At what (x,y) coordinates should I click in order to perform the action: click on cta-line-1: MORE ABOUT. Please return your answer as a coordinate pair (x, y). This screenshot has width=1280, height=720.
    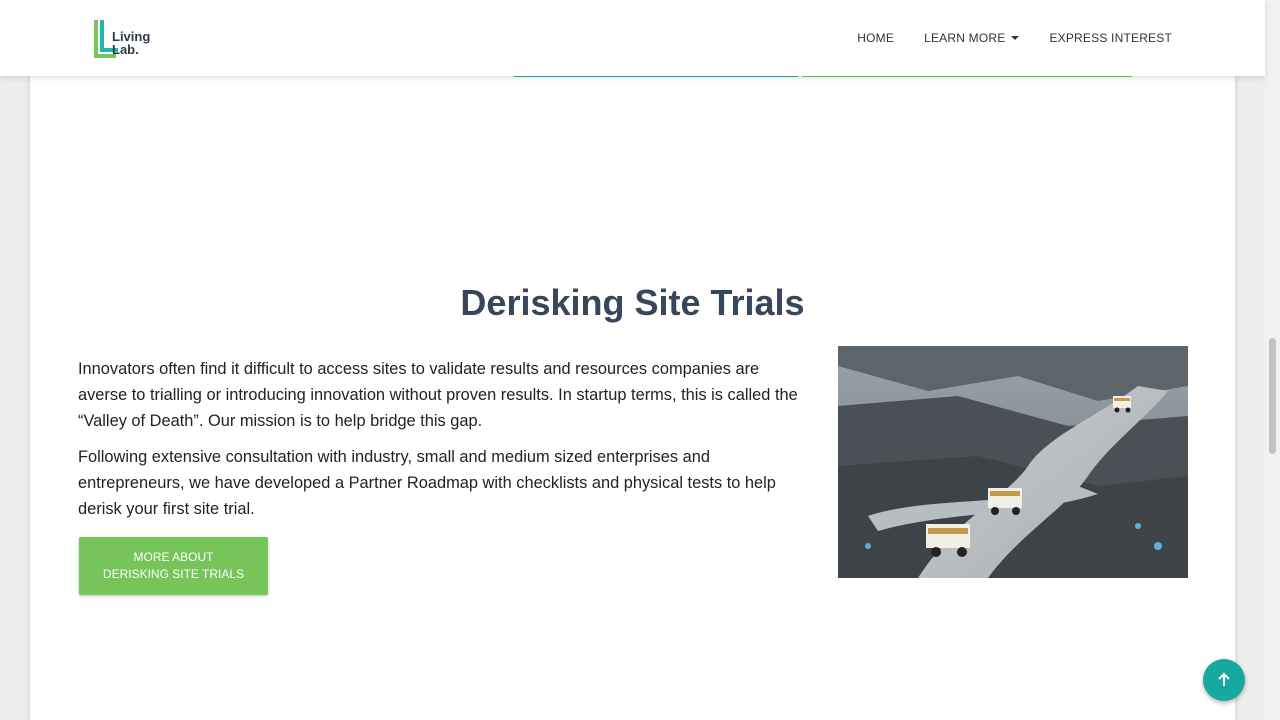
    Looking at the image, I should click on (173, 557).